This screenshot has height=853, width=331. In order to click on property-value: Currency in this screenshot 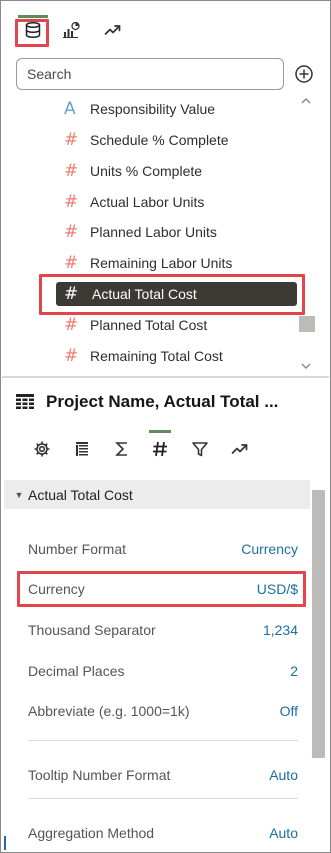, I will do `click(269, 549)`.